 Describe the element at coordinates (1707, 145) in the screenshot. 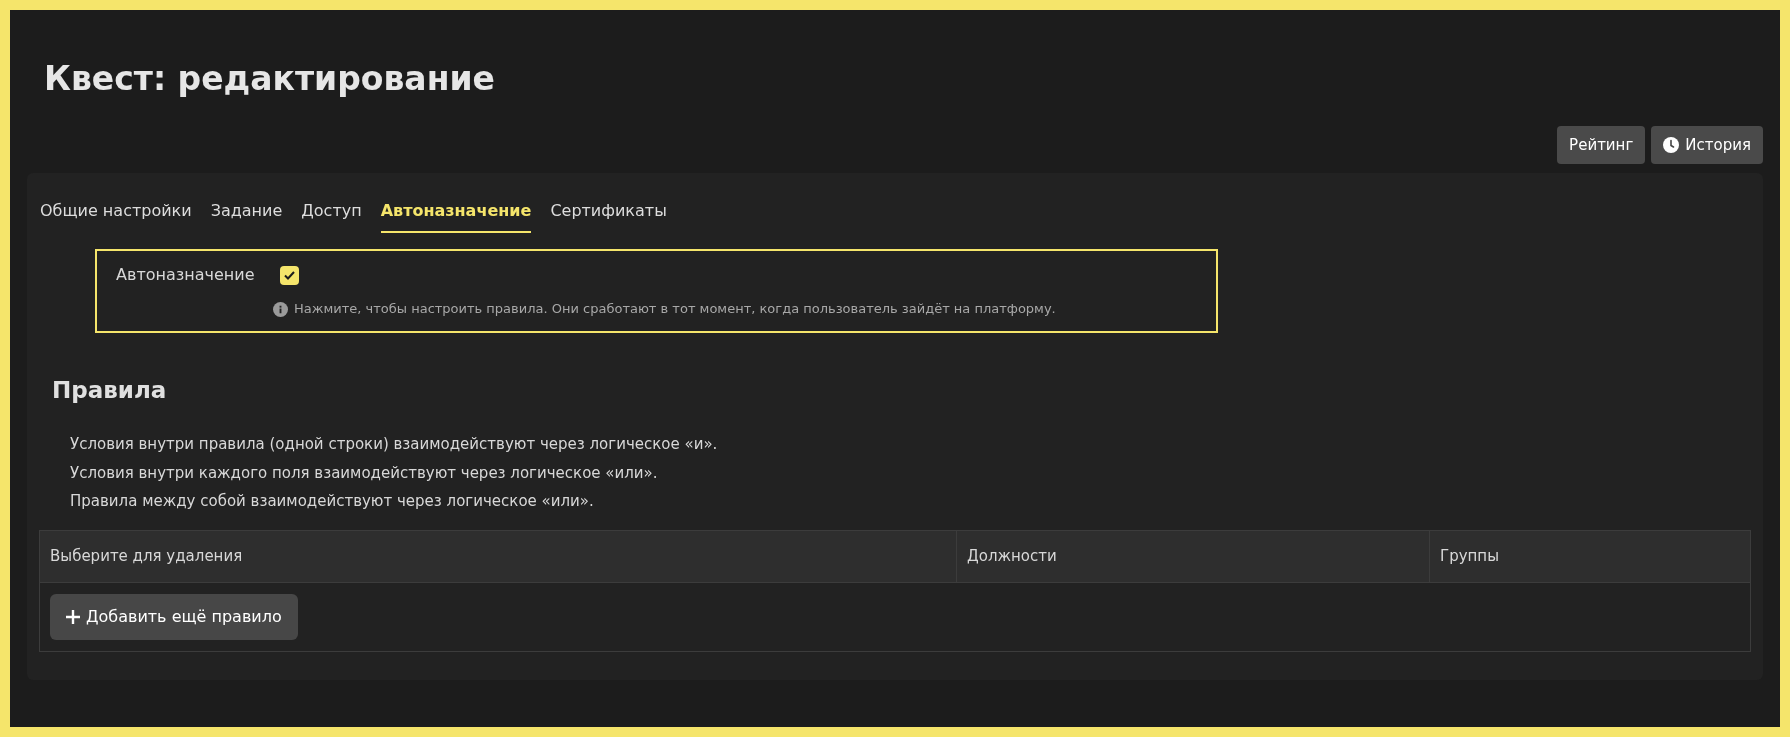

I see `history-button: История` at that location.